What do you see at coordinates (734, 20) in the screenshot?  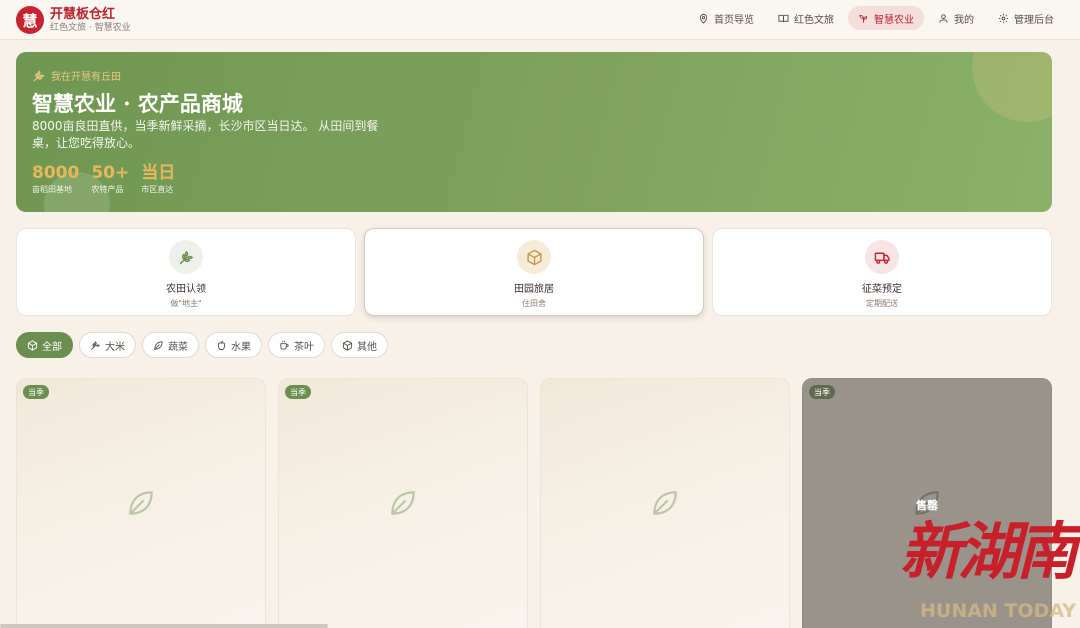 I see `nav-label: 首页导览` at bounding box center [734, 20].